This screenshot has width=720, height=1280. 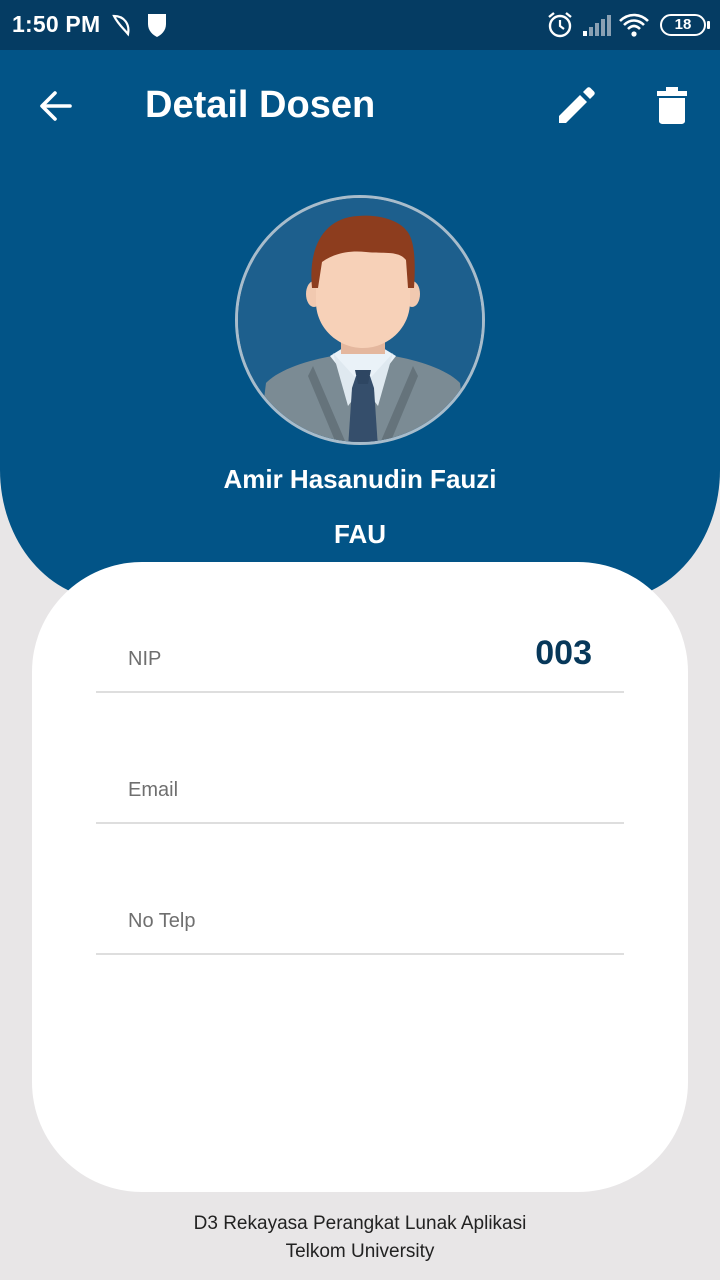 I want to click on back-button, so click(x=56, y=106).